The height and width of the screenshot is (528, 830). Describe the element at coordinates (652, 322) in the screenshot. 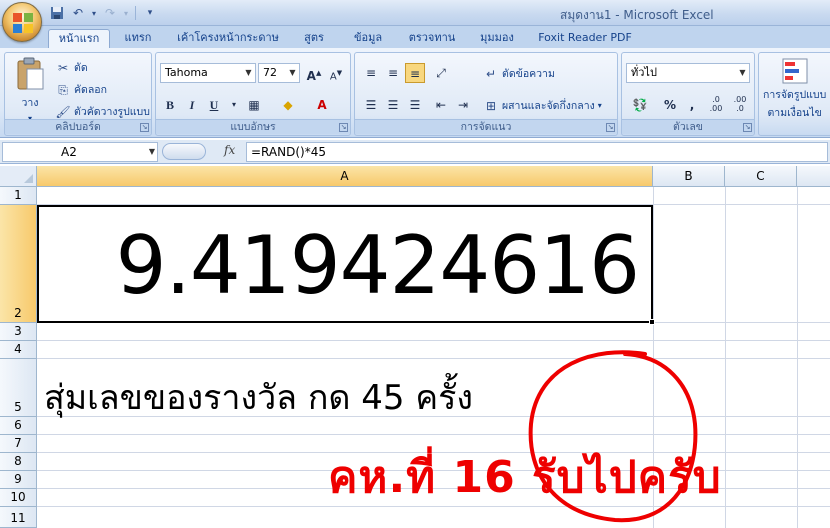

I see `fill-handle` at that location.